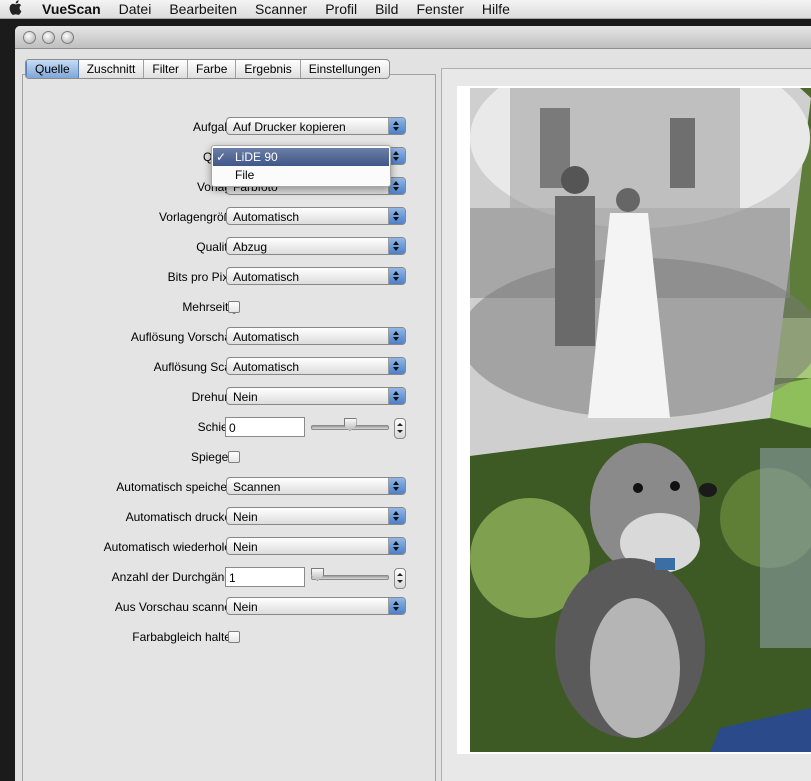  Describe the element at coordinates (396, 276) in the screenshot. I see `bits-arrows-icon` at that location.